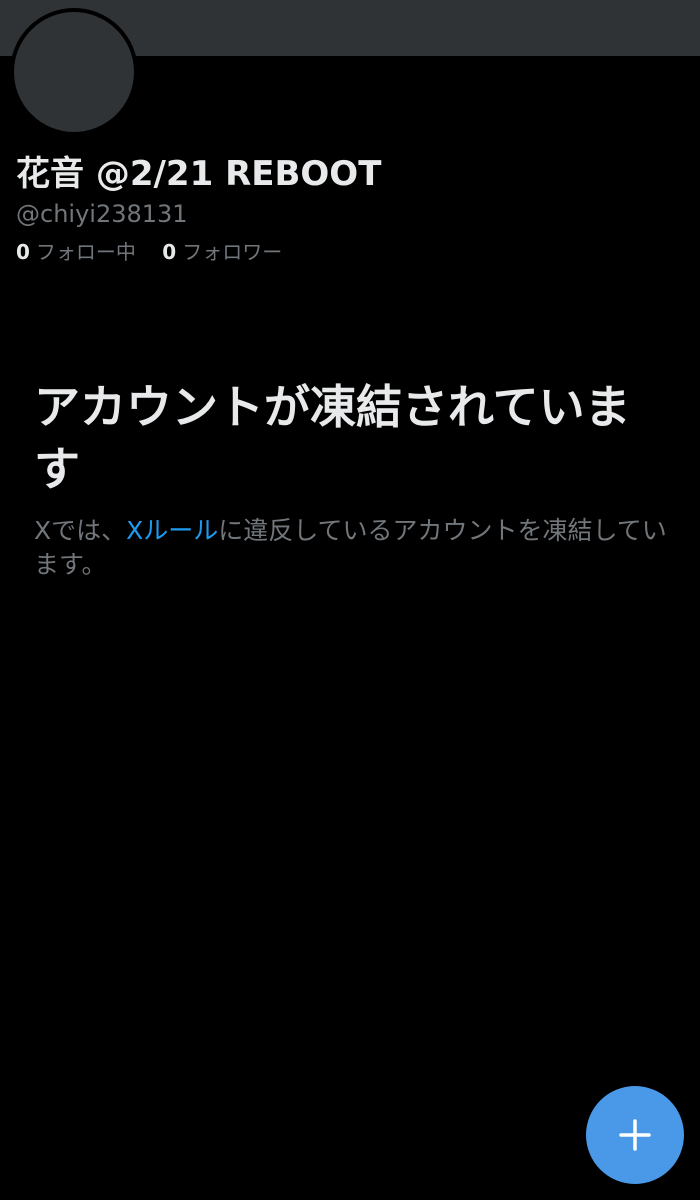  What do you see at coordinates (169, 252) in the screenshot?
I see `followers-count: 0` at bounding box center [169, 252].